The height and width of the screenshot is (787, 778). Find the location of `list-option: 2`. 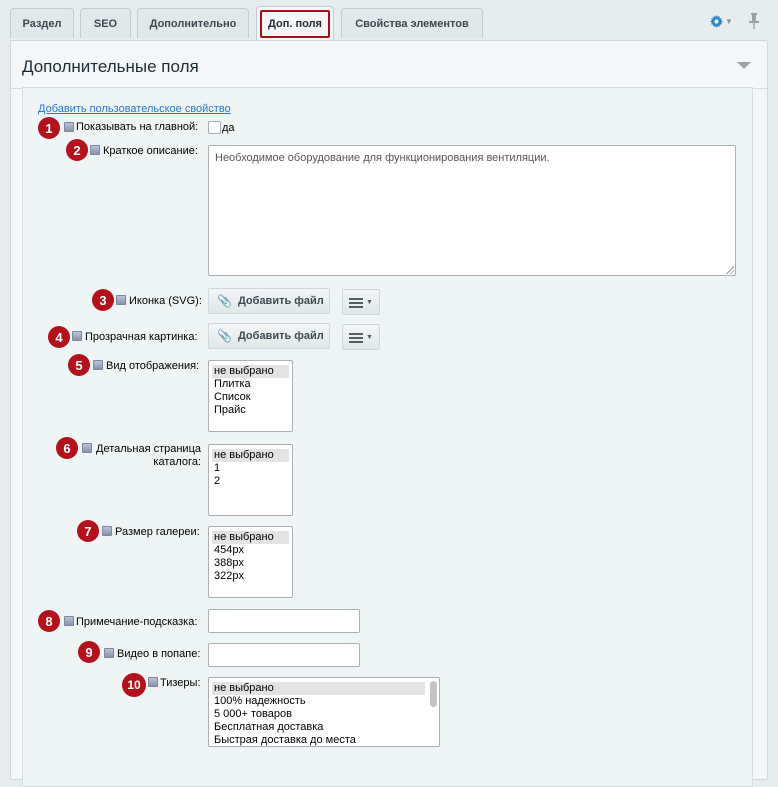

list-option: 2 is located at coordinates (250, 481).